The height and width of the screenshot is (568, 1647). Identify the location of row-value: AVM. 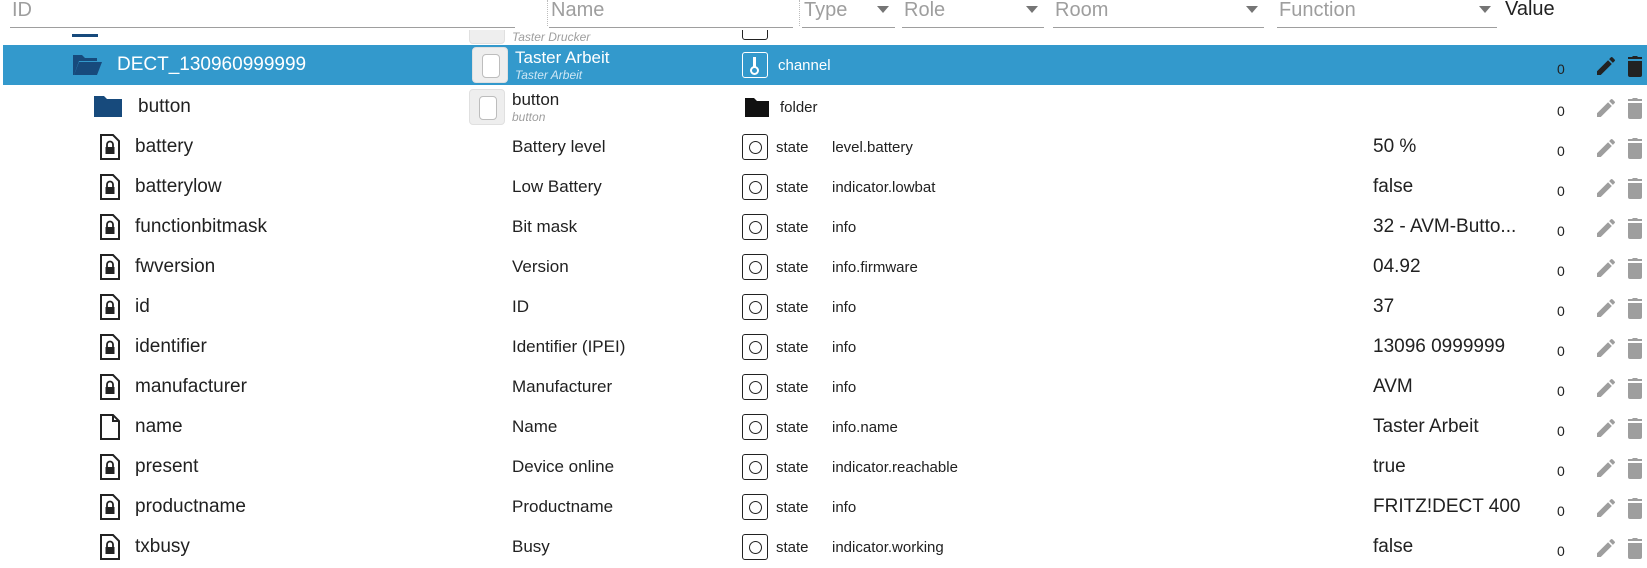
(1393, 387).